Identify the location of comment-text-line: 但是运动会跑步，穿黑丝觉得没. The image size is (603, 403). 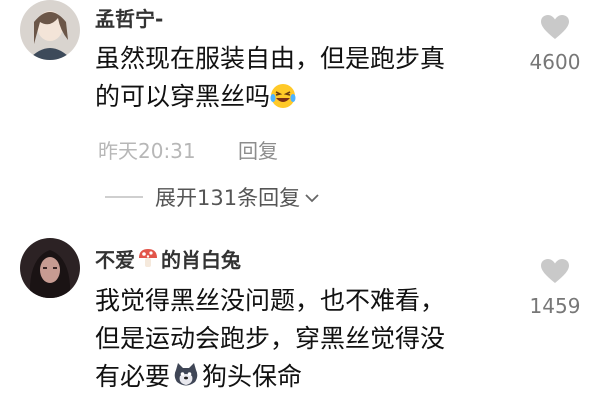
(270, 338).